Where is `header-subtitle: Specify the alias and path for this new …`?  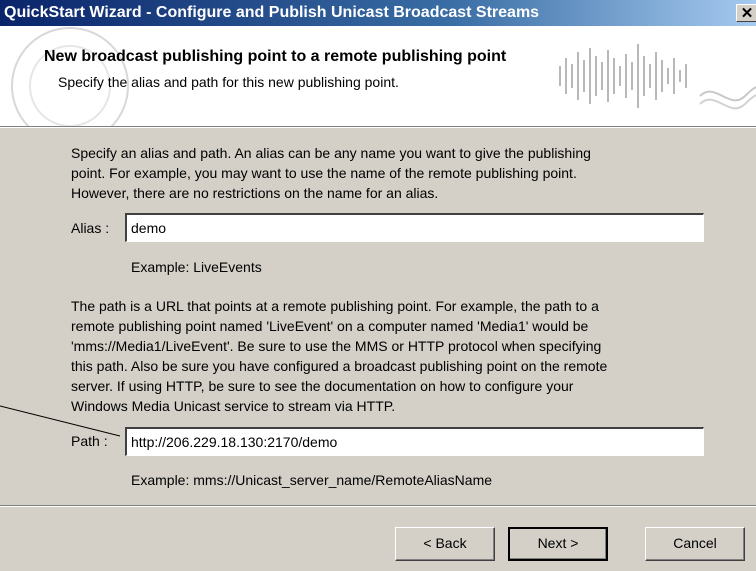
header-subtitle: Specify the alias and path for this new … is located at coordinates (228, 82).